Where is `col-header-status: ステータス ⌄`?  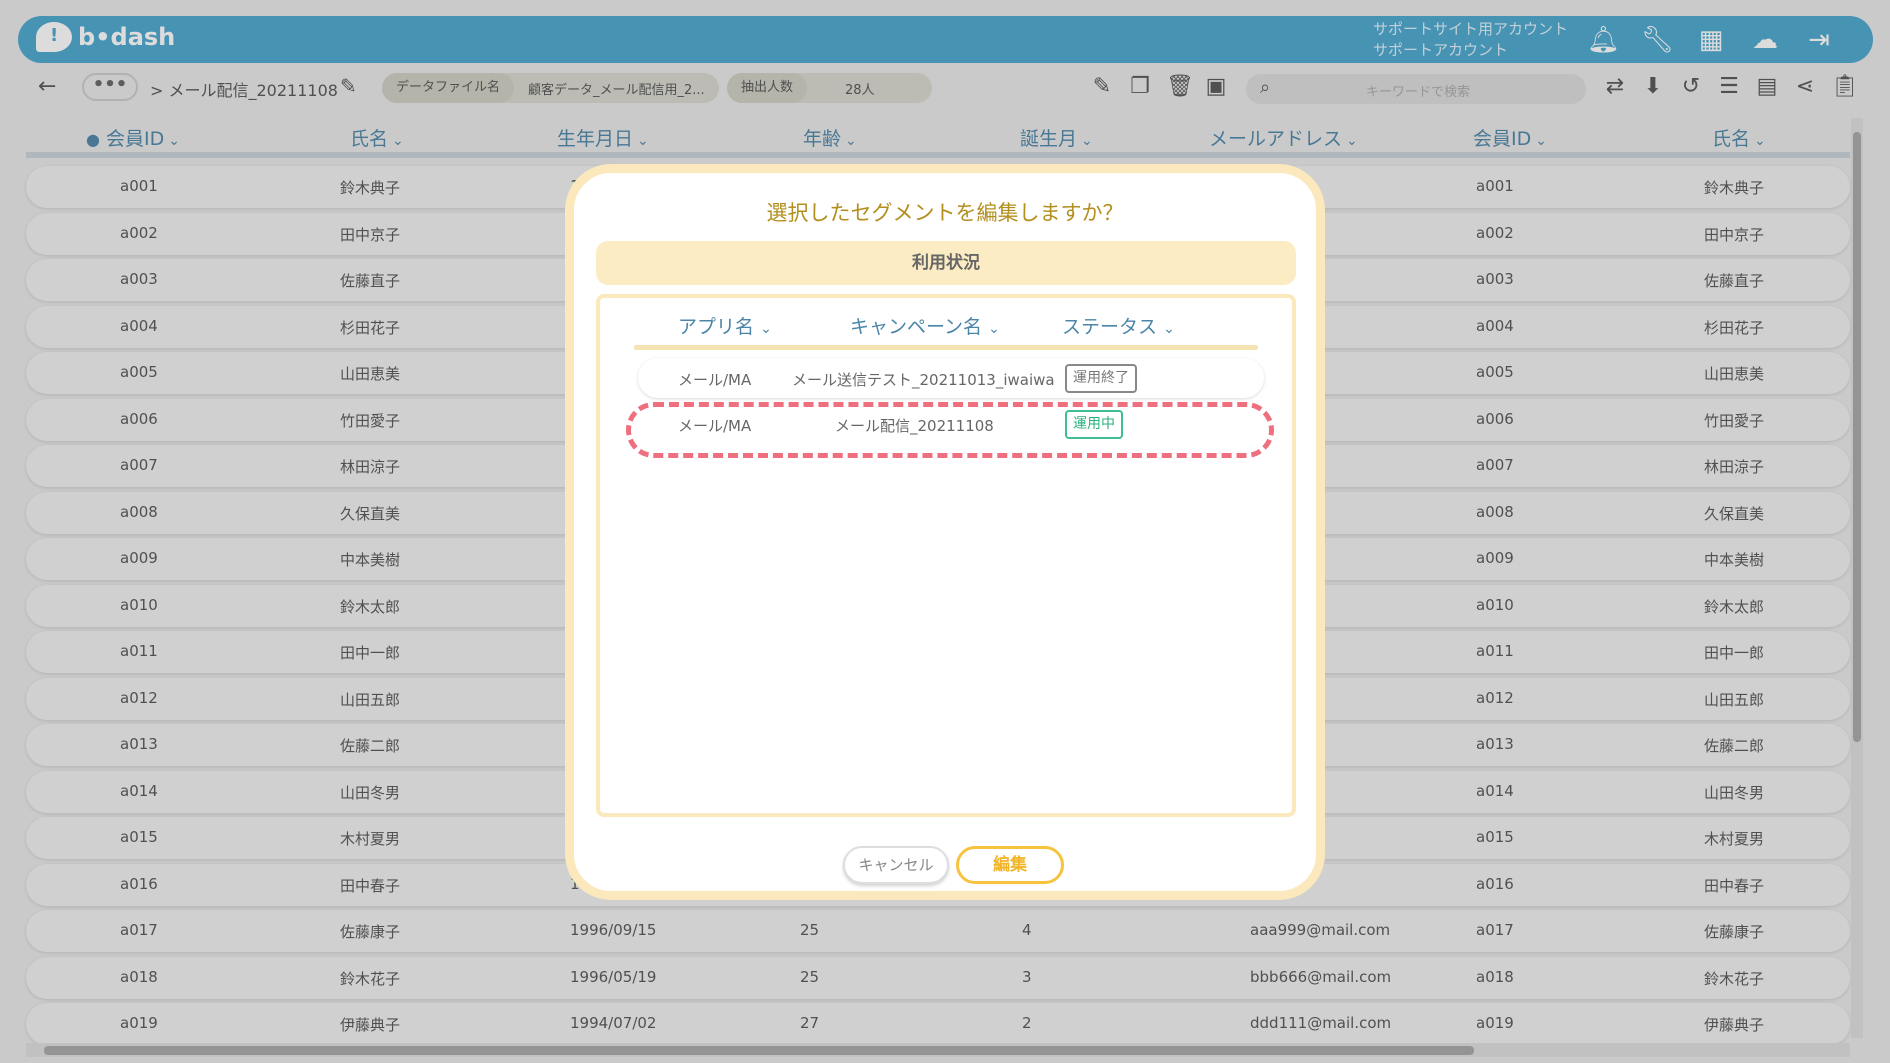
col-header-status: ステータス ⌄ is located at coordinates (1118, 325).